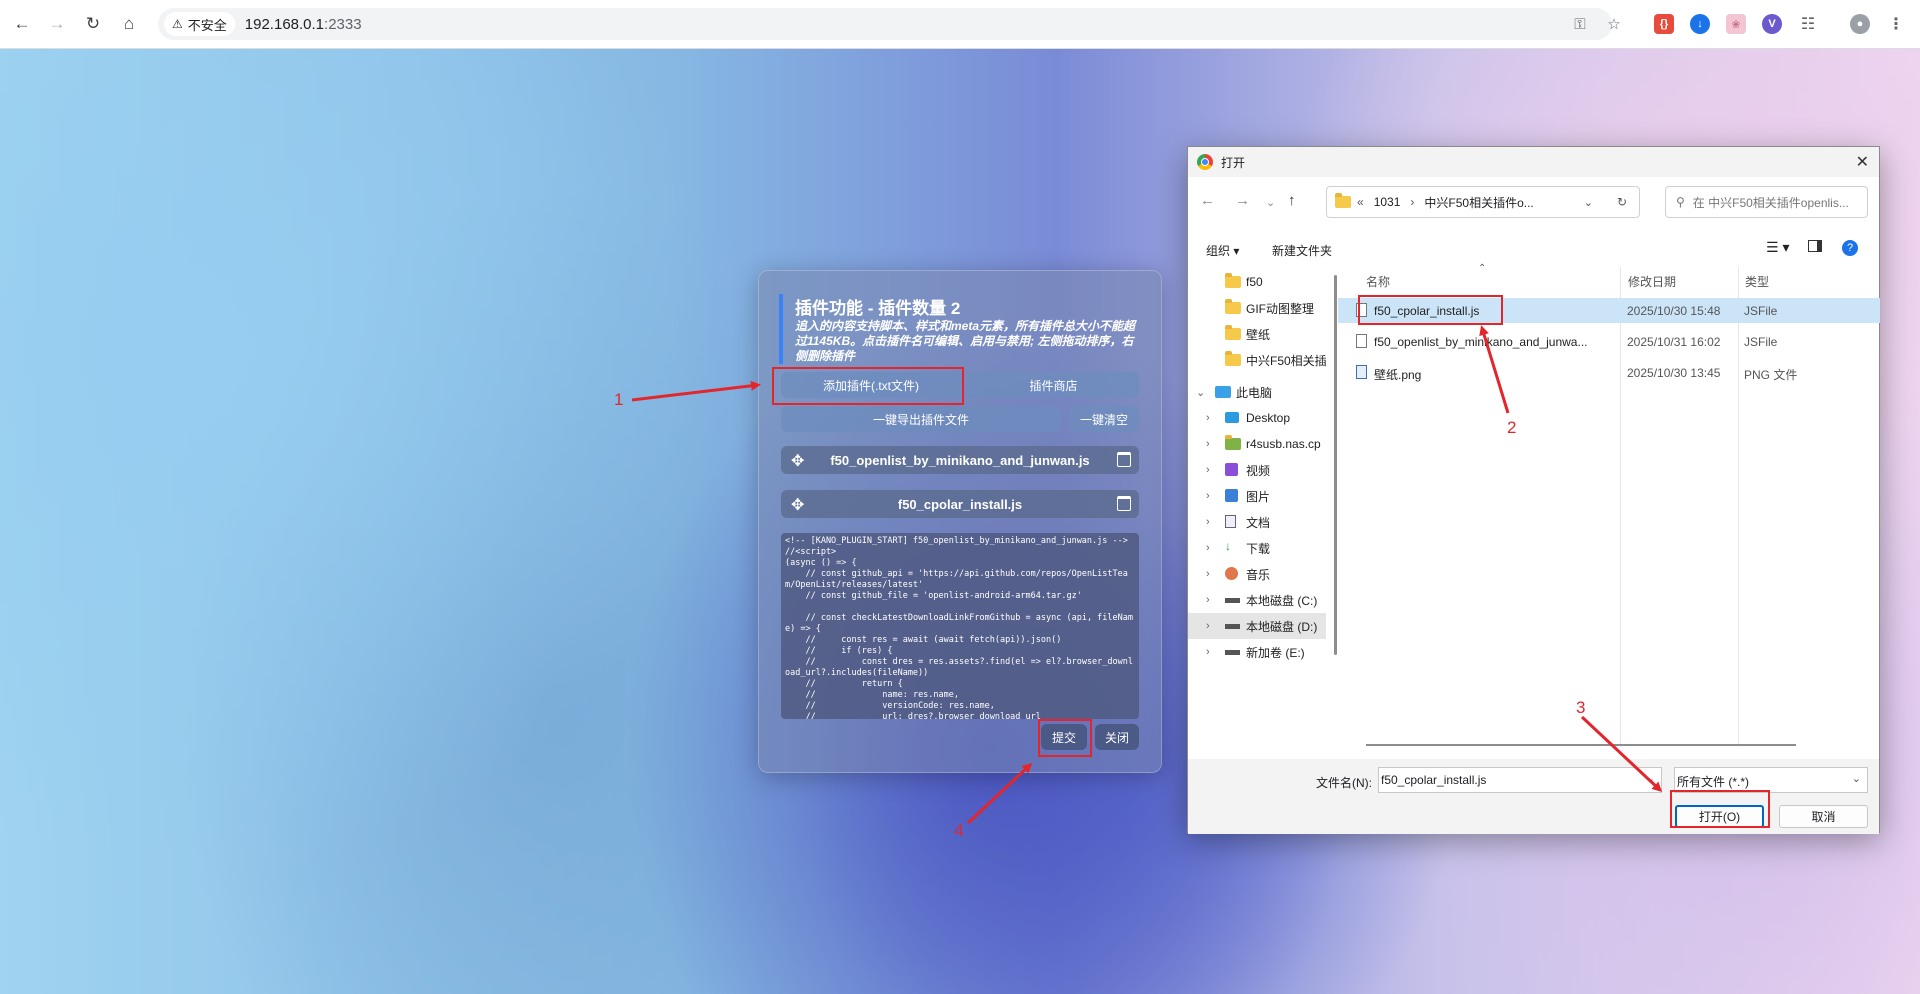  Describe the element at coordinates (1823, 816) in the screenshot. I see `cancel-button: 取消` at that location.